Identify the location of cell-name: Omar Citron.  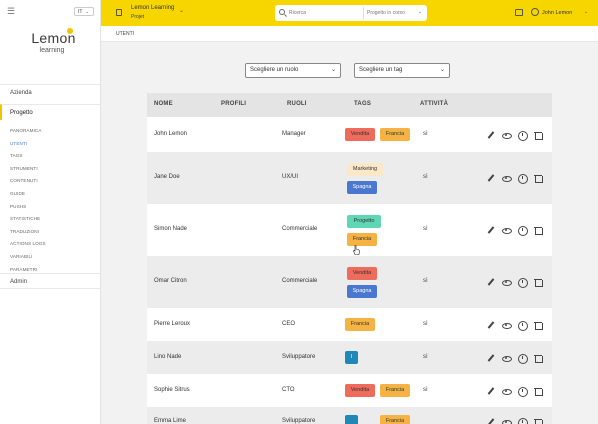
(170, 281).